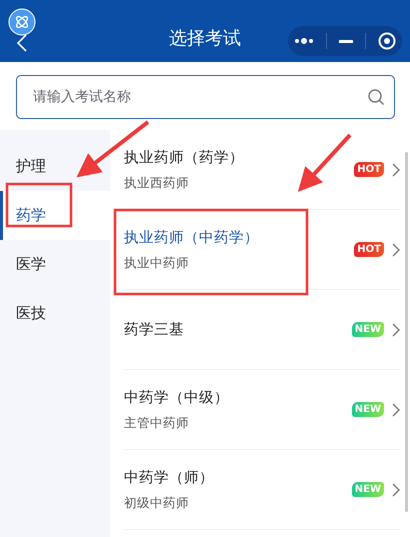  I want to click on back-icon, so click(22, 43).